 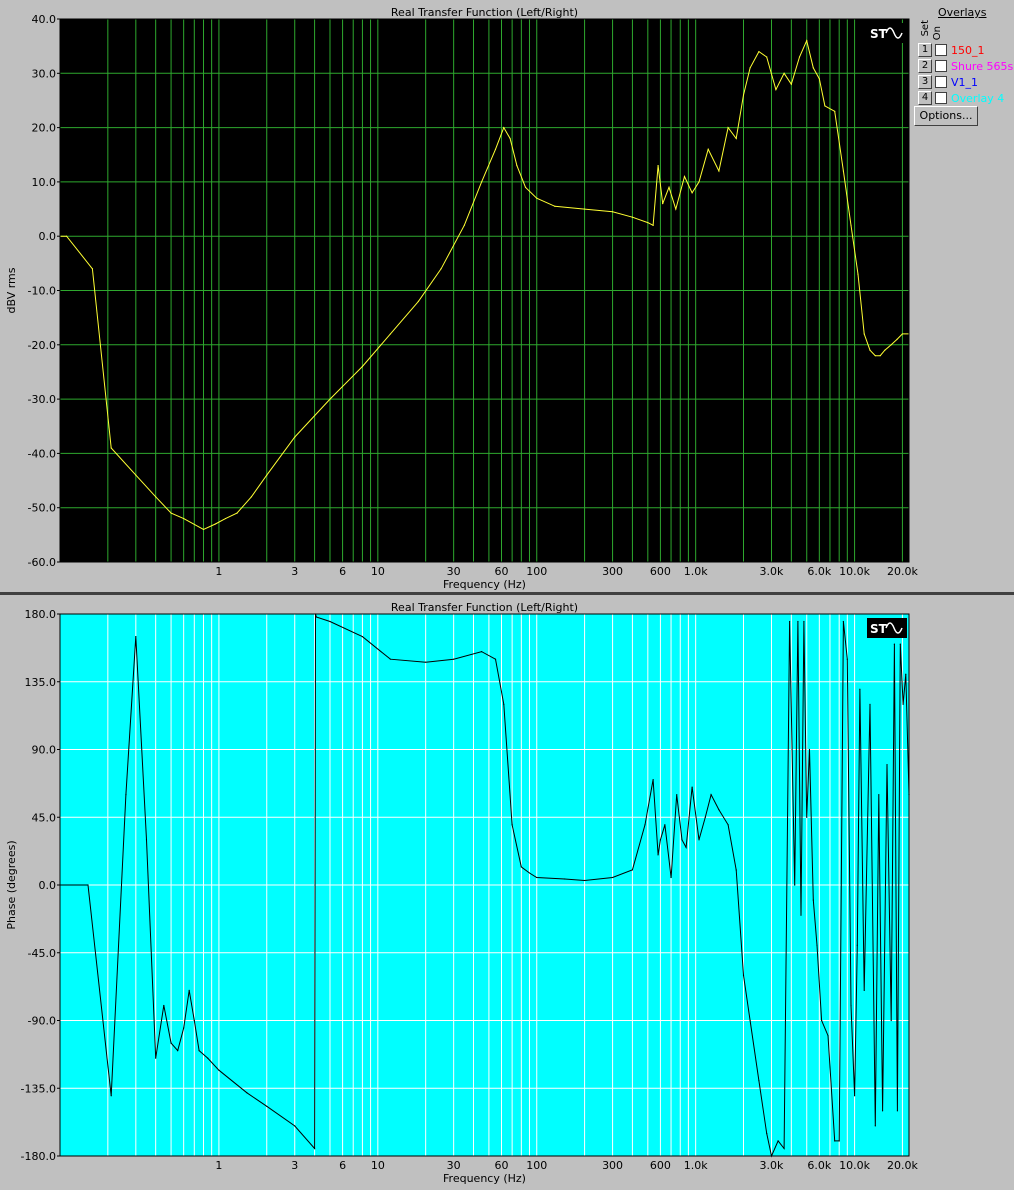 I want to click on x-tick-label: 10, so click(x=378, y=1165).